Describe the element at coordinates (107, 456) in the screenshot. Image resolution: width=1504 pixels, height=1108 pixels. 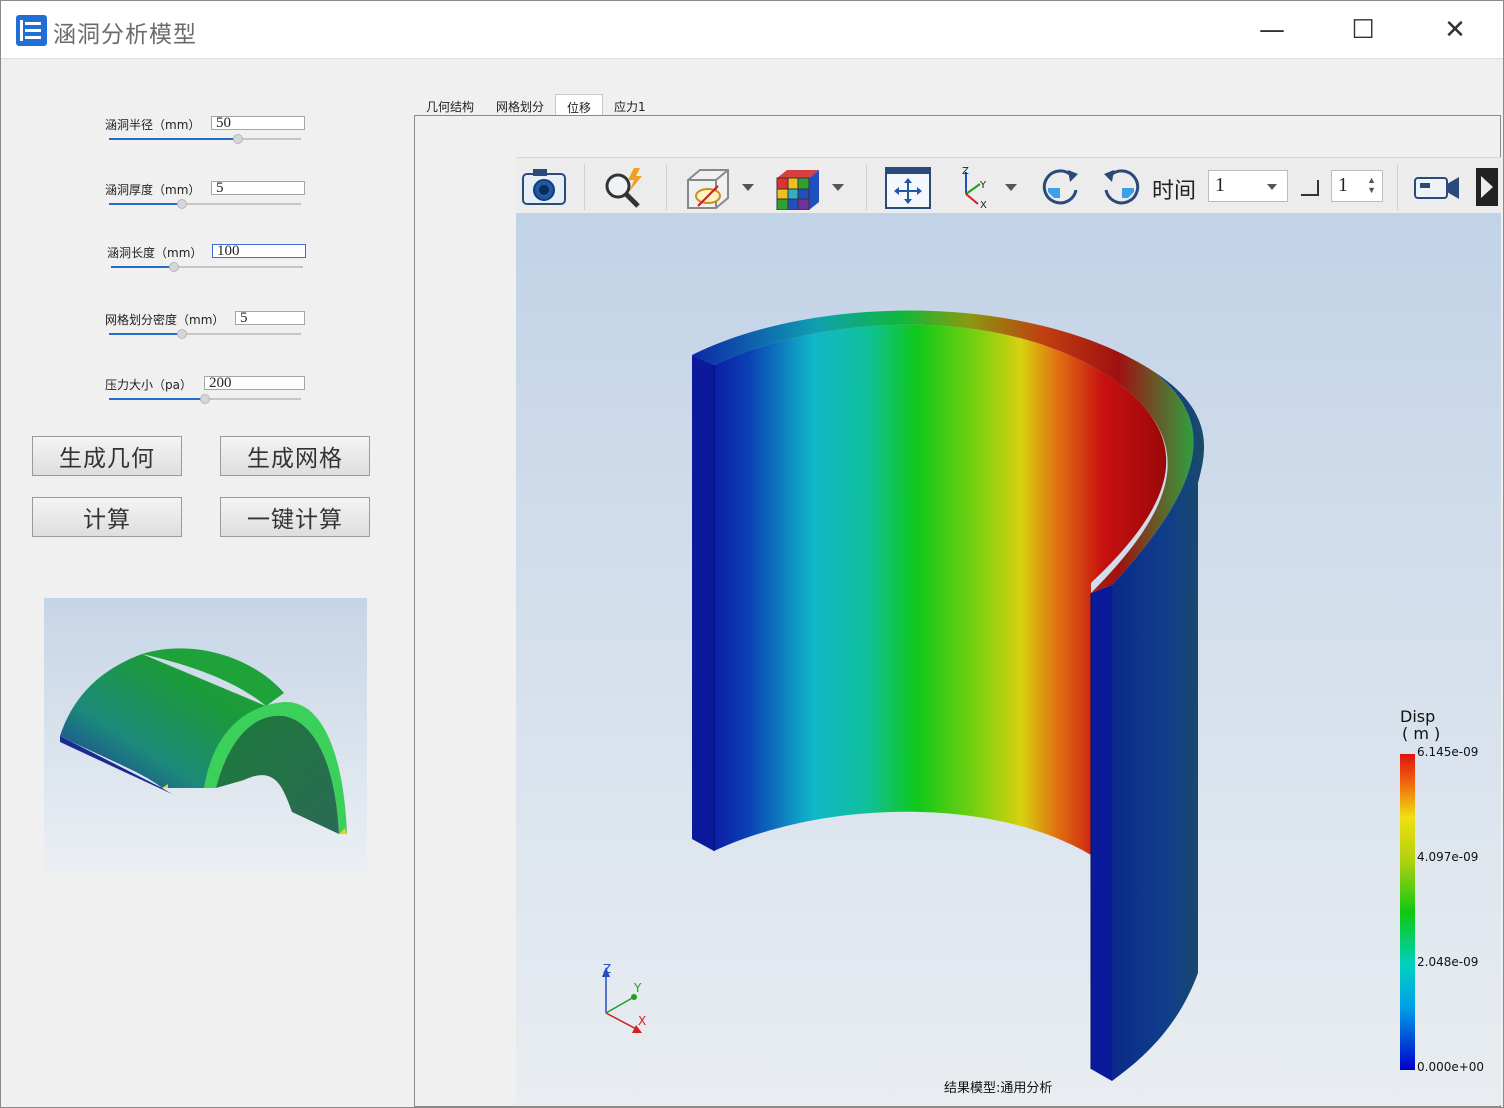
I see `generate-geometry-button: 生成几何` at that location.